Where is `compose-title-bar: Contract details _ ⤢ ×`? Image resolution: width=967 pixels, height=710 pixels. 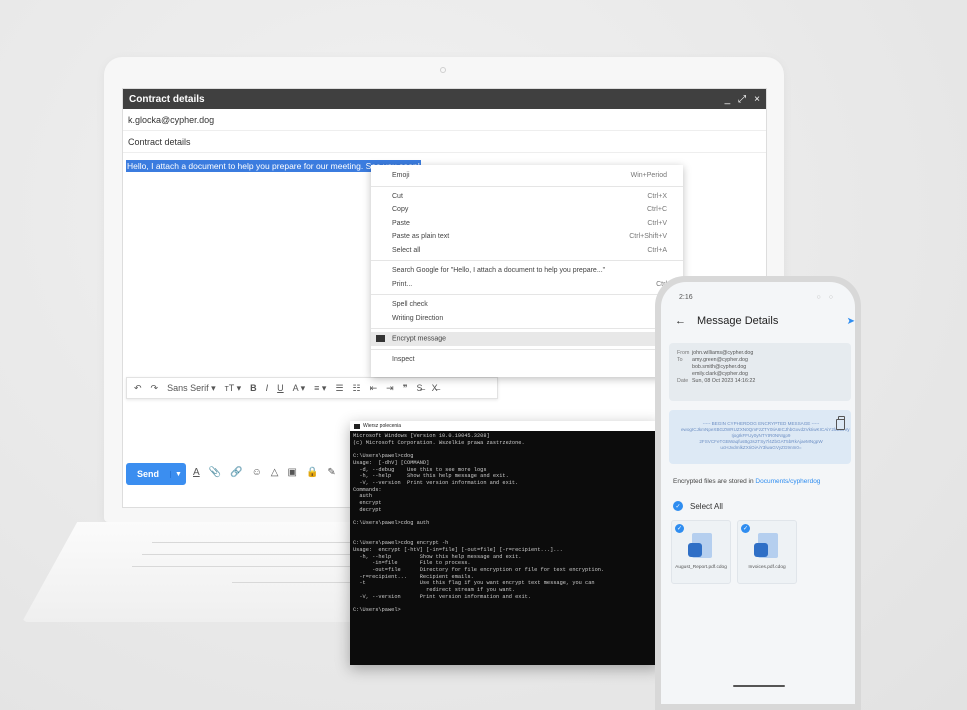
compose-title-bar: Contract details _ ⤢ × is located at coordinates (444, 99).